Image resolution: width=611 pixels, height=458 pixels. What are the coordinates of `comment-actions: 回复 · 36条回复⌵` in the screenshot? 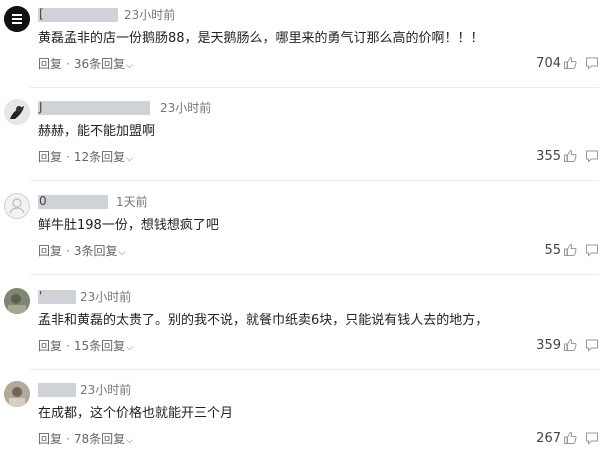 It's located at (85, 65).